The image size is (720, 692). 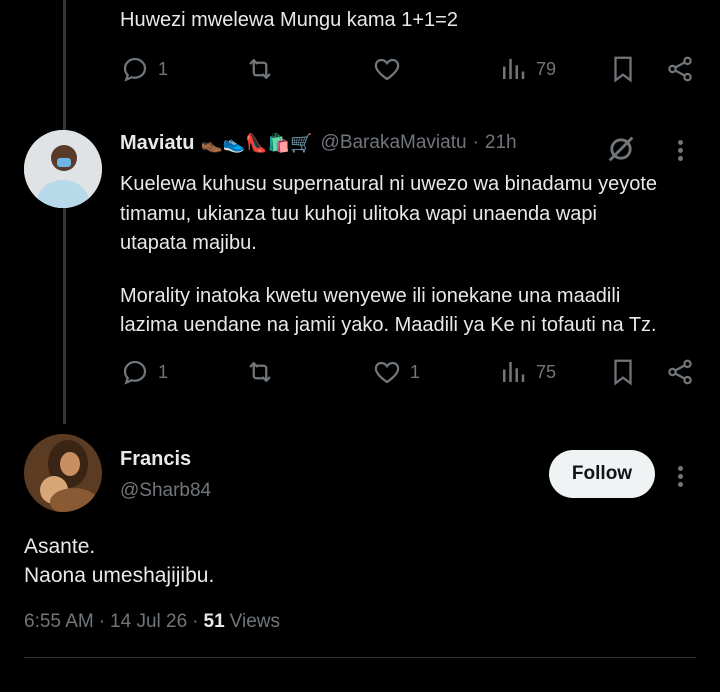 I want to click on views-button: 79, so click(x=527, y=69).